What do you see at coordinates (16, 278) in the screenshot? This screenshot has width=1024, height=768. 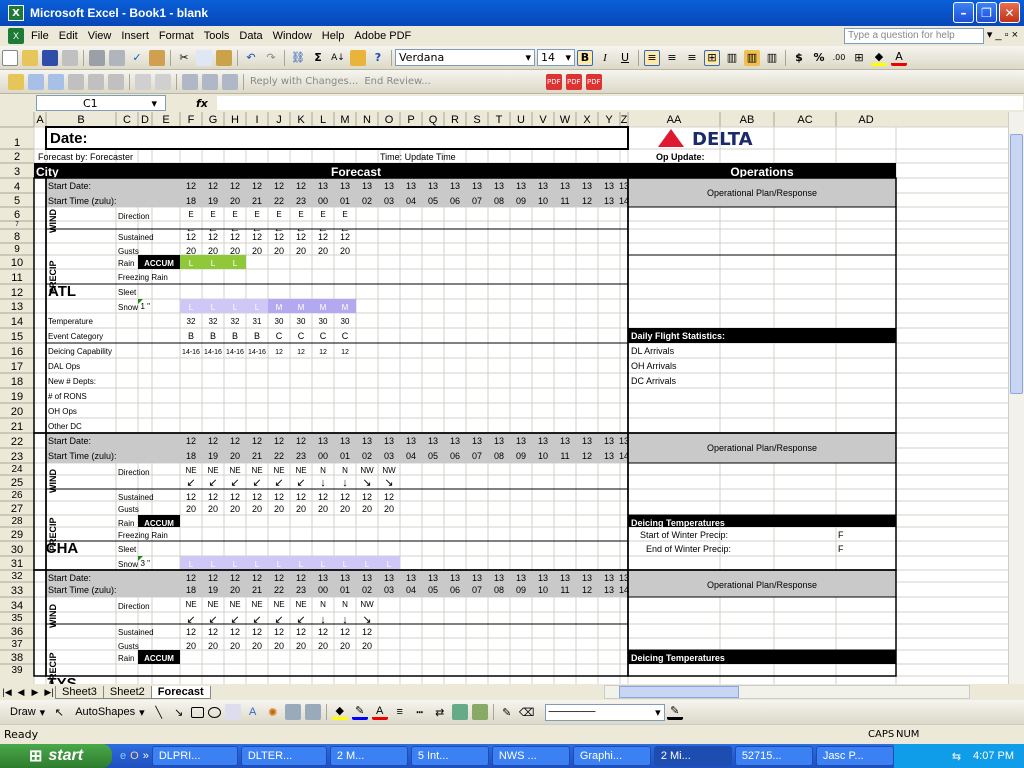 I see `row-header: 11` at bounding box center [16, 278].